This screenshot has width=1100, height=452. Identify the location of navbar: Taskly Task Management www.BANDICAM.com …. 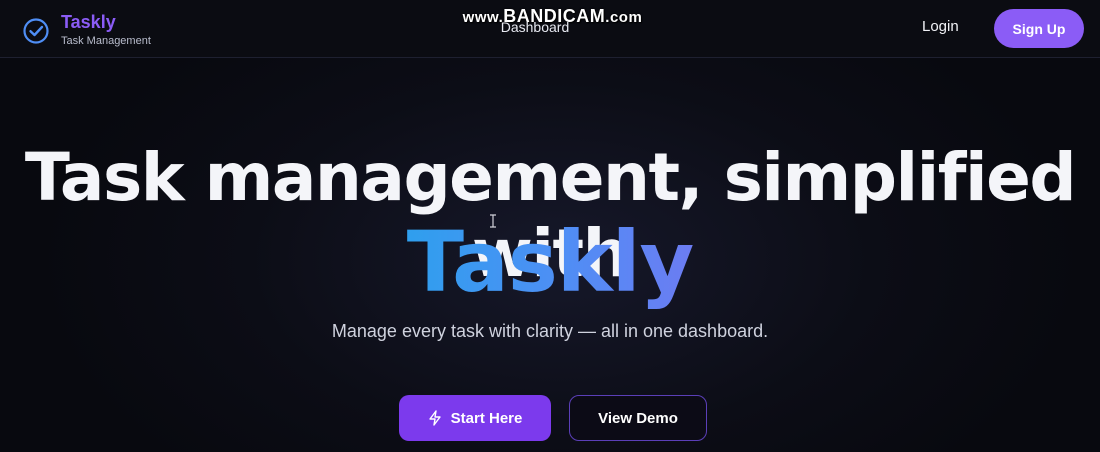
(550, 29).